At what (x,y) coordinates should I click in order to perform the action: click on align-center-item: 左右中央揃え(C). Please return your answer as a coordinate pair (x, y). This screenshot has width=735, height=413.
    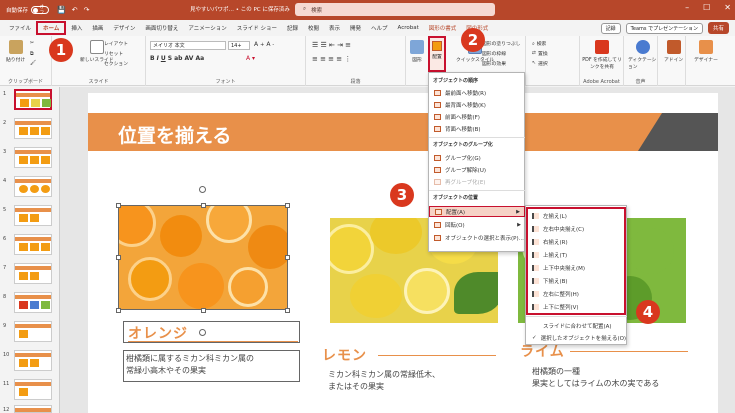
    Looking at the image, I should click on (576, 228).